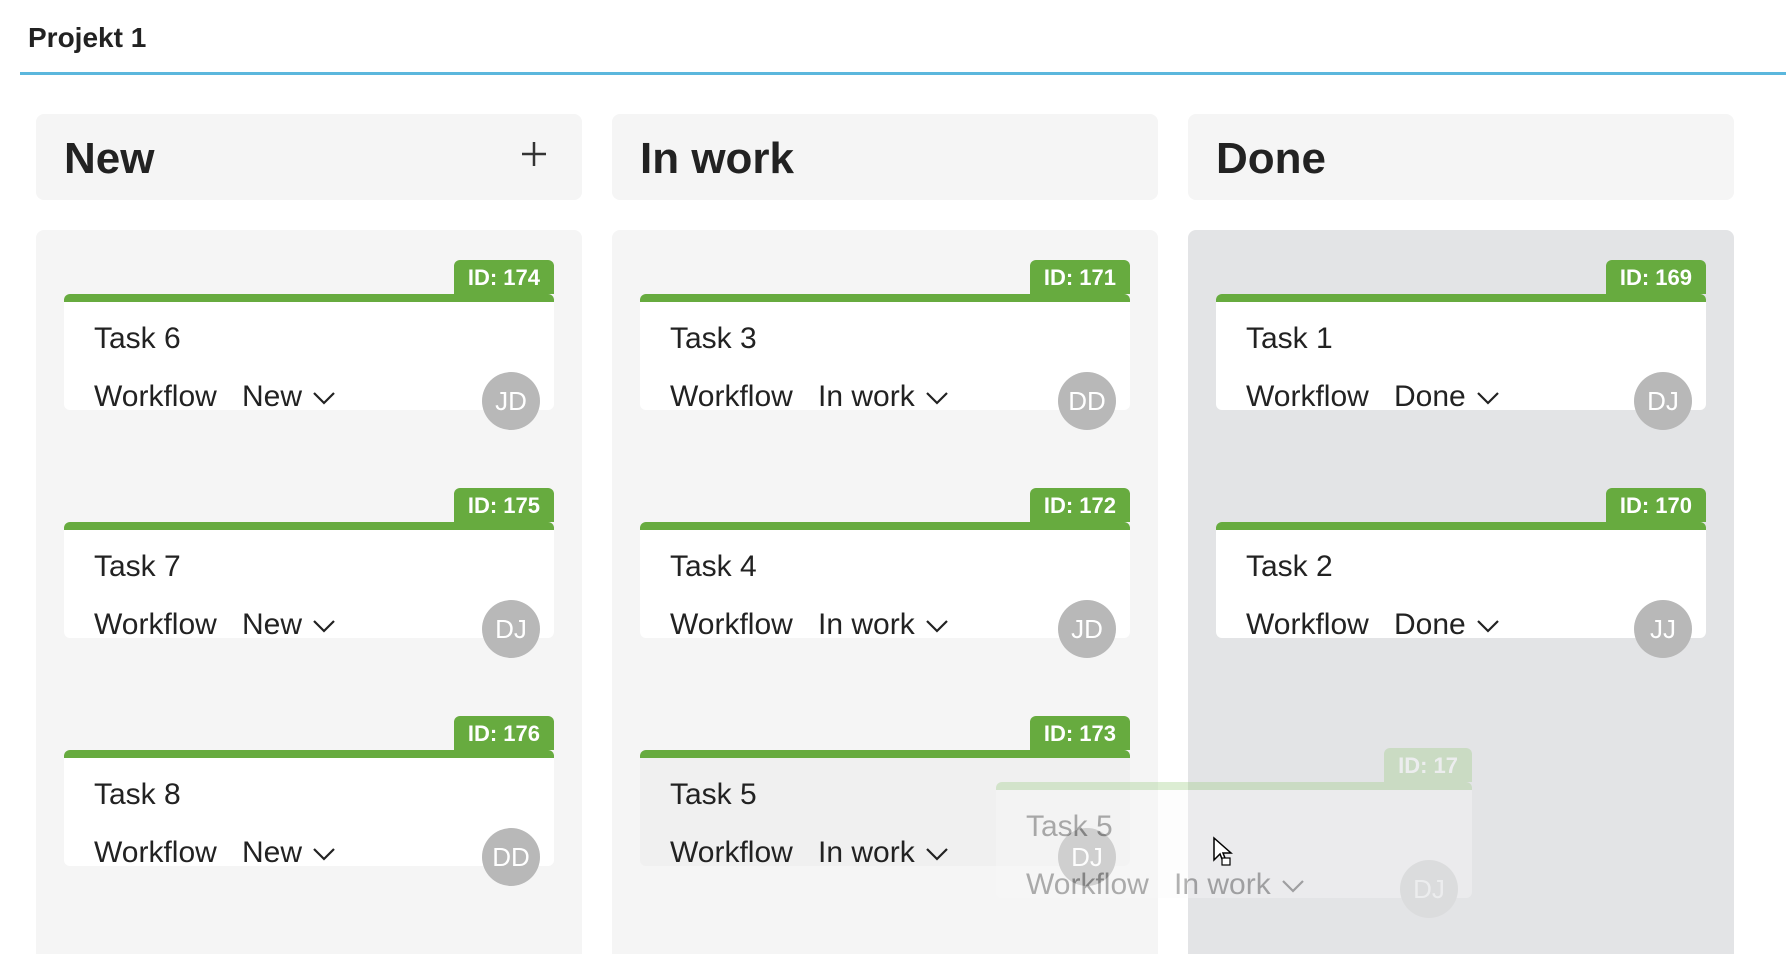 Image resolution: width=1786 pixels, height=954 pixels. What do you see at coordinates (137, 566) in the screenshot?
I see `task-title: Task 7` at bounding box center [137, 566].